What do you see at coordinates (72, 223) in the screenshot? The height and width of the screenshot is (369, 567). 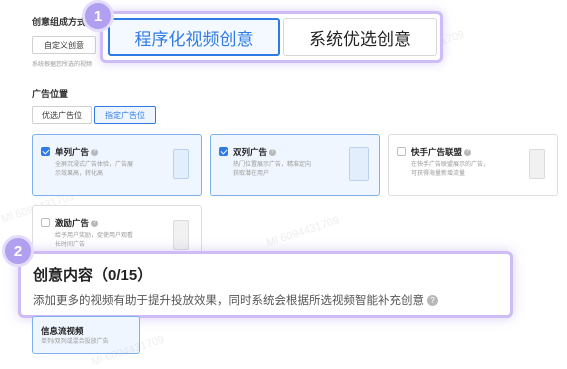 I see `card-title: 激励广告` at bounding box center [72, 223].